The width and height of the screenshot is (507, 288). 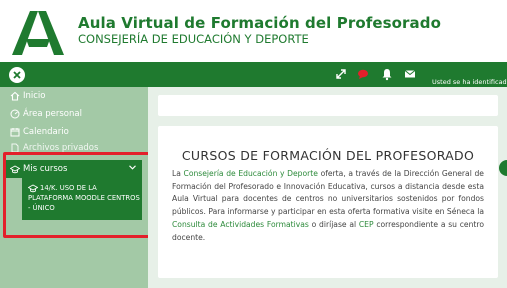 I want to click on user-login-info: Usted se ha identificado, so click(x=469, y=82).